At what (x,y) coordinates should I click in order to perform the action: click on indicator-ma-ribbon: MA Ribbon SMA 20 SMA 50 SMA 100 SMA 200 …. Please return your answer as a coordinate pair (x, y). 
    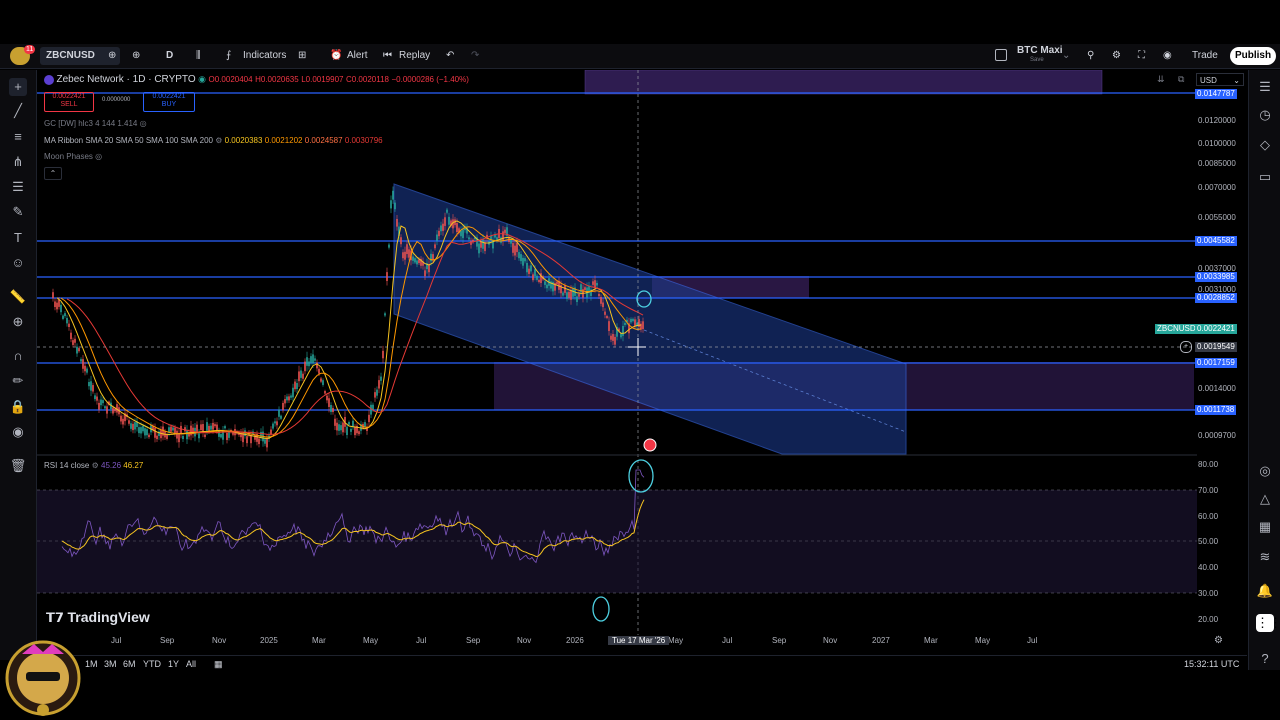
    Looking at the image, I should click on (213, 140).